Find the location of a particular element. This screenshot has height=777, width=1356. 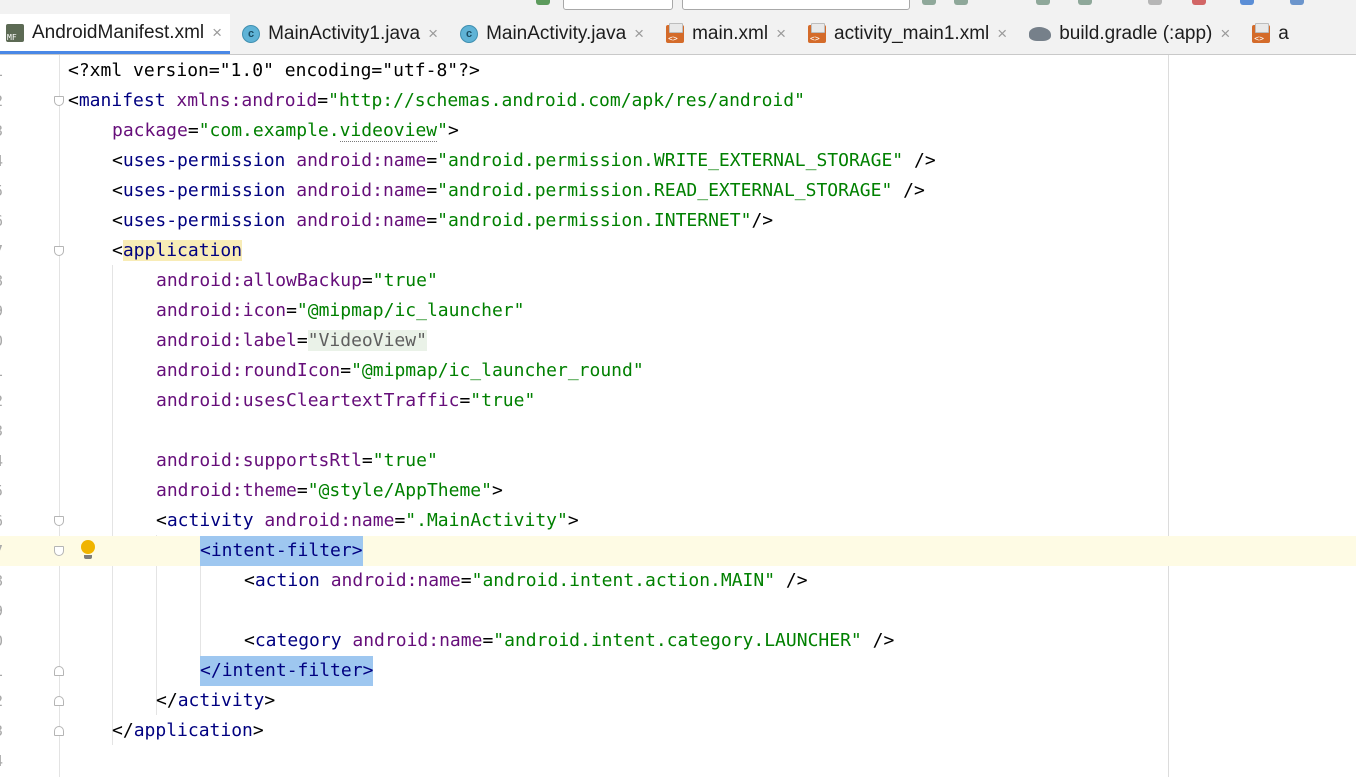

code-text: android:icon="@mipmap/ic_launcher" is located at coordinates (340, 310).